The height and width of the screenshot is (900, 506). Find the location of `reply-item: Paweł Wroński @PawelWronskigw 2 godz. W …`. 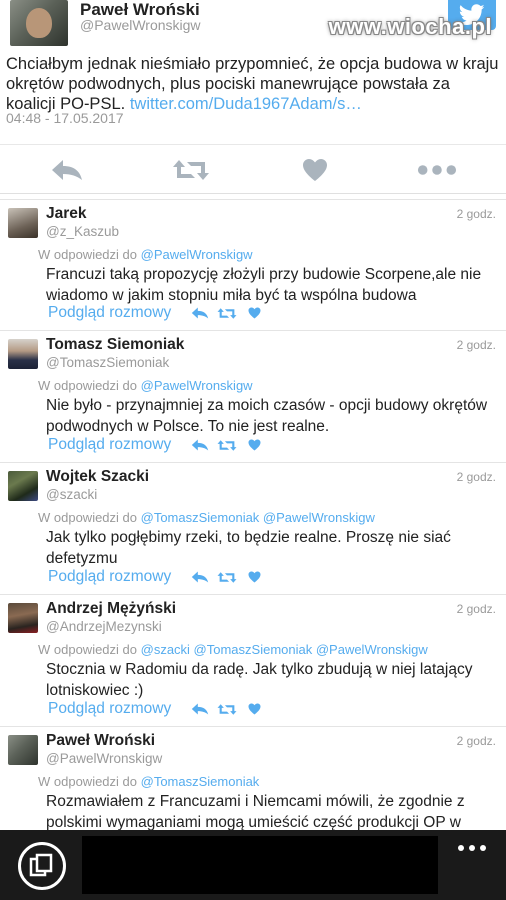

reply-item: Paweł Wroński @PawelWronskigw 2 godz. W … is located at coordinates (253, 778).